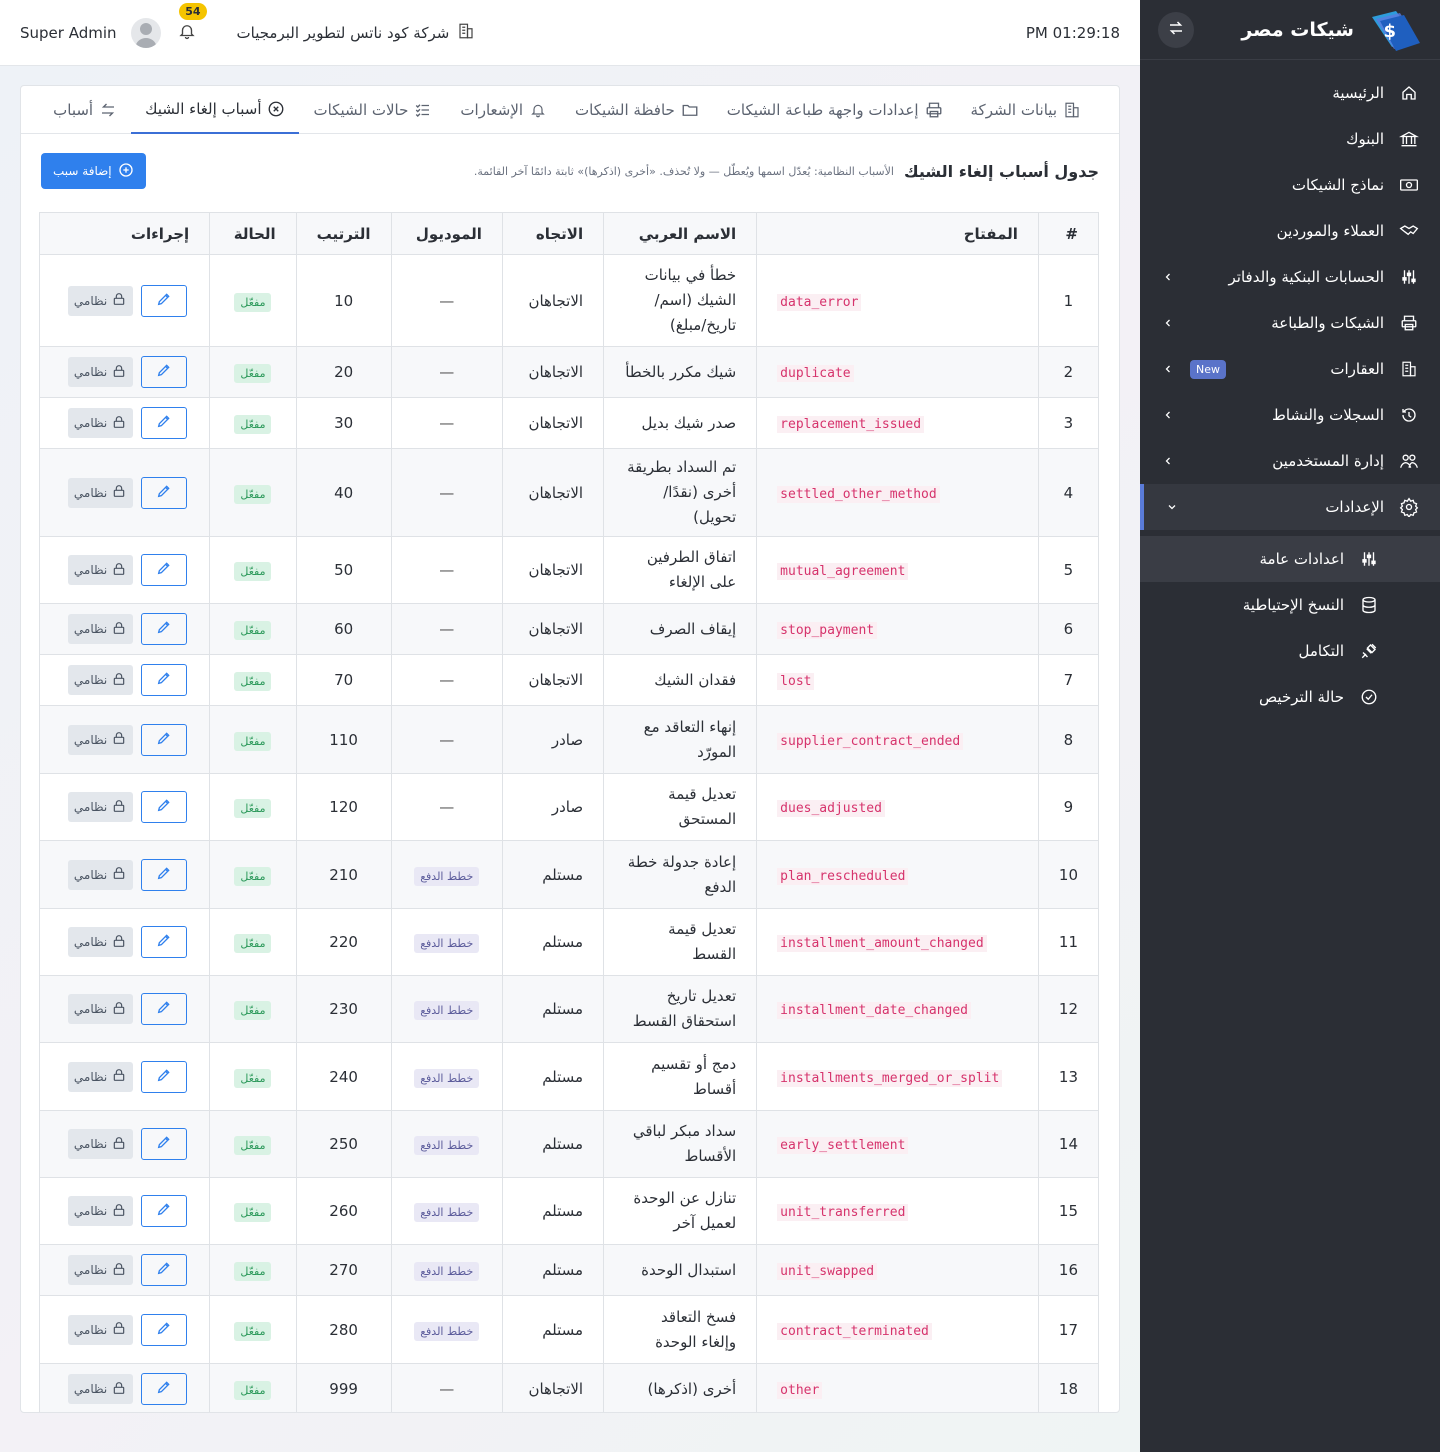 The height and width of the screenshot is (1452, 1440). What do you see at coordinates (343, 372) in the screenshot?
I see `order: 20` at bounding box center [343, 372].